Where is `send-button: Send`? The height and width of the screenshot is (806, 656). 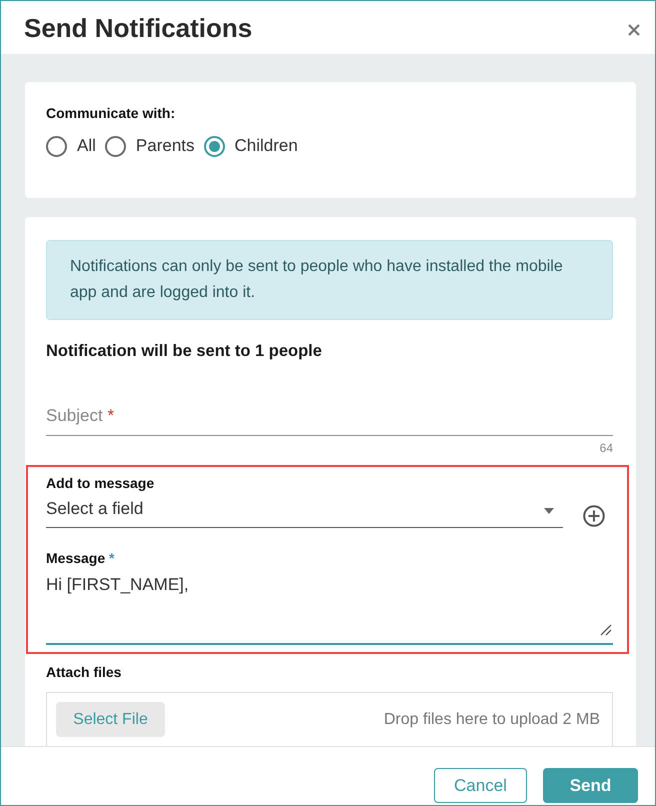 send-button: Send is located at coordinates (590, 785).